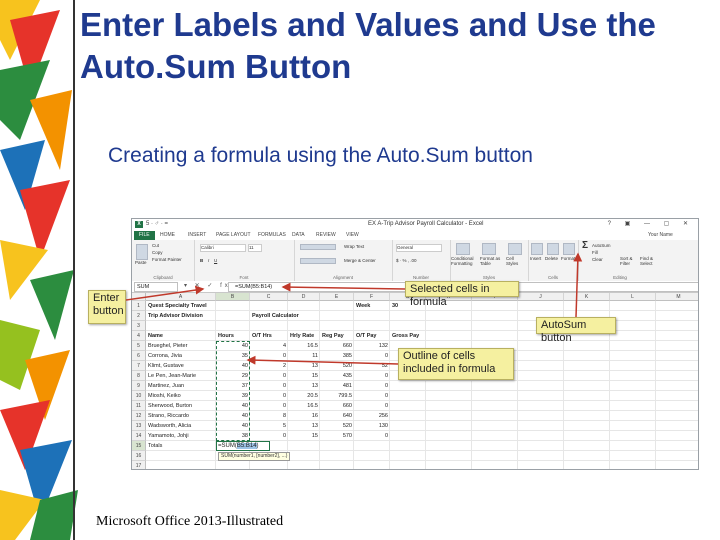  Describe the element at coordinates (597, 259) in the screenshot. I see `clear-button: Clear` at that location.